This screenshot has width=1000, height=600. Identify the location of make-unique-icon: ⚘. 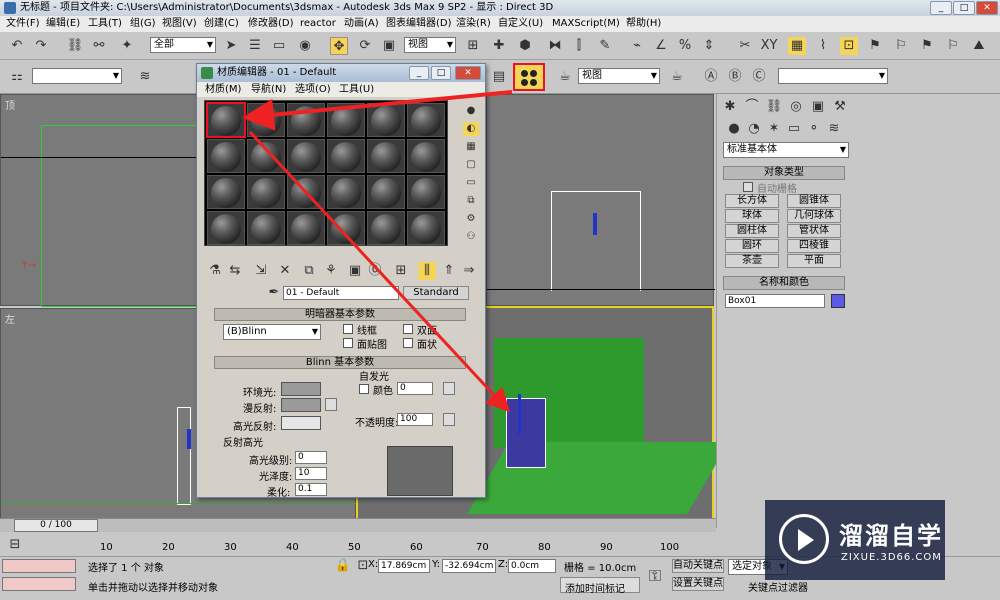
(331, 271).